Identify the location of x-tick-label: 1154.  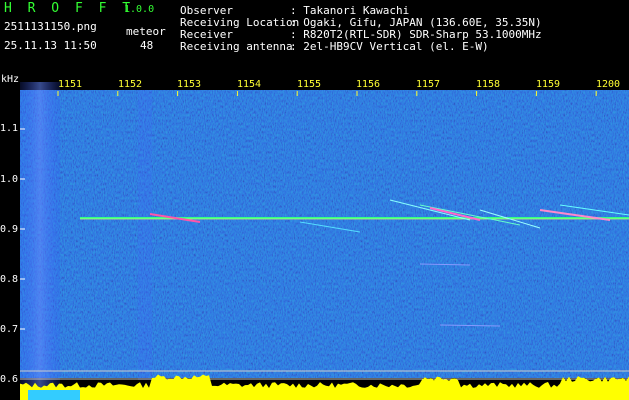
(249, 84).